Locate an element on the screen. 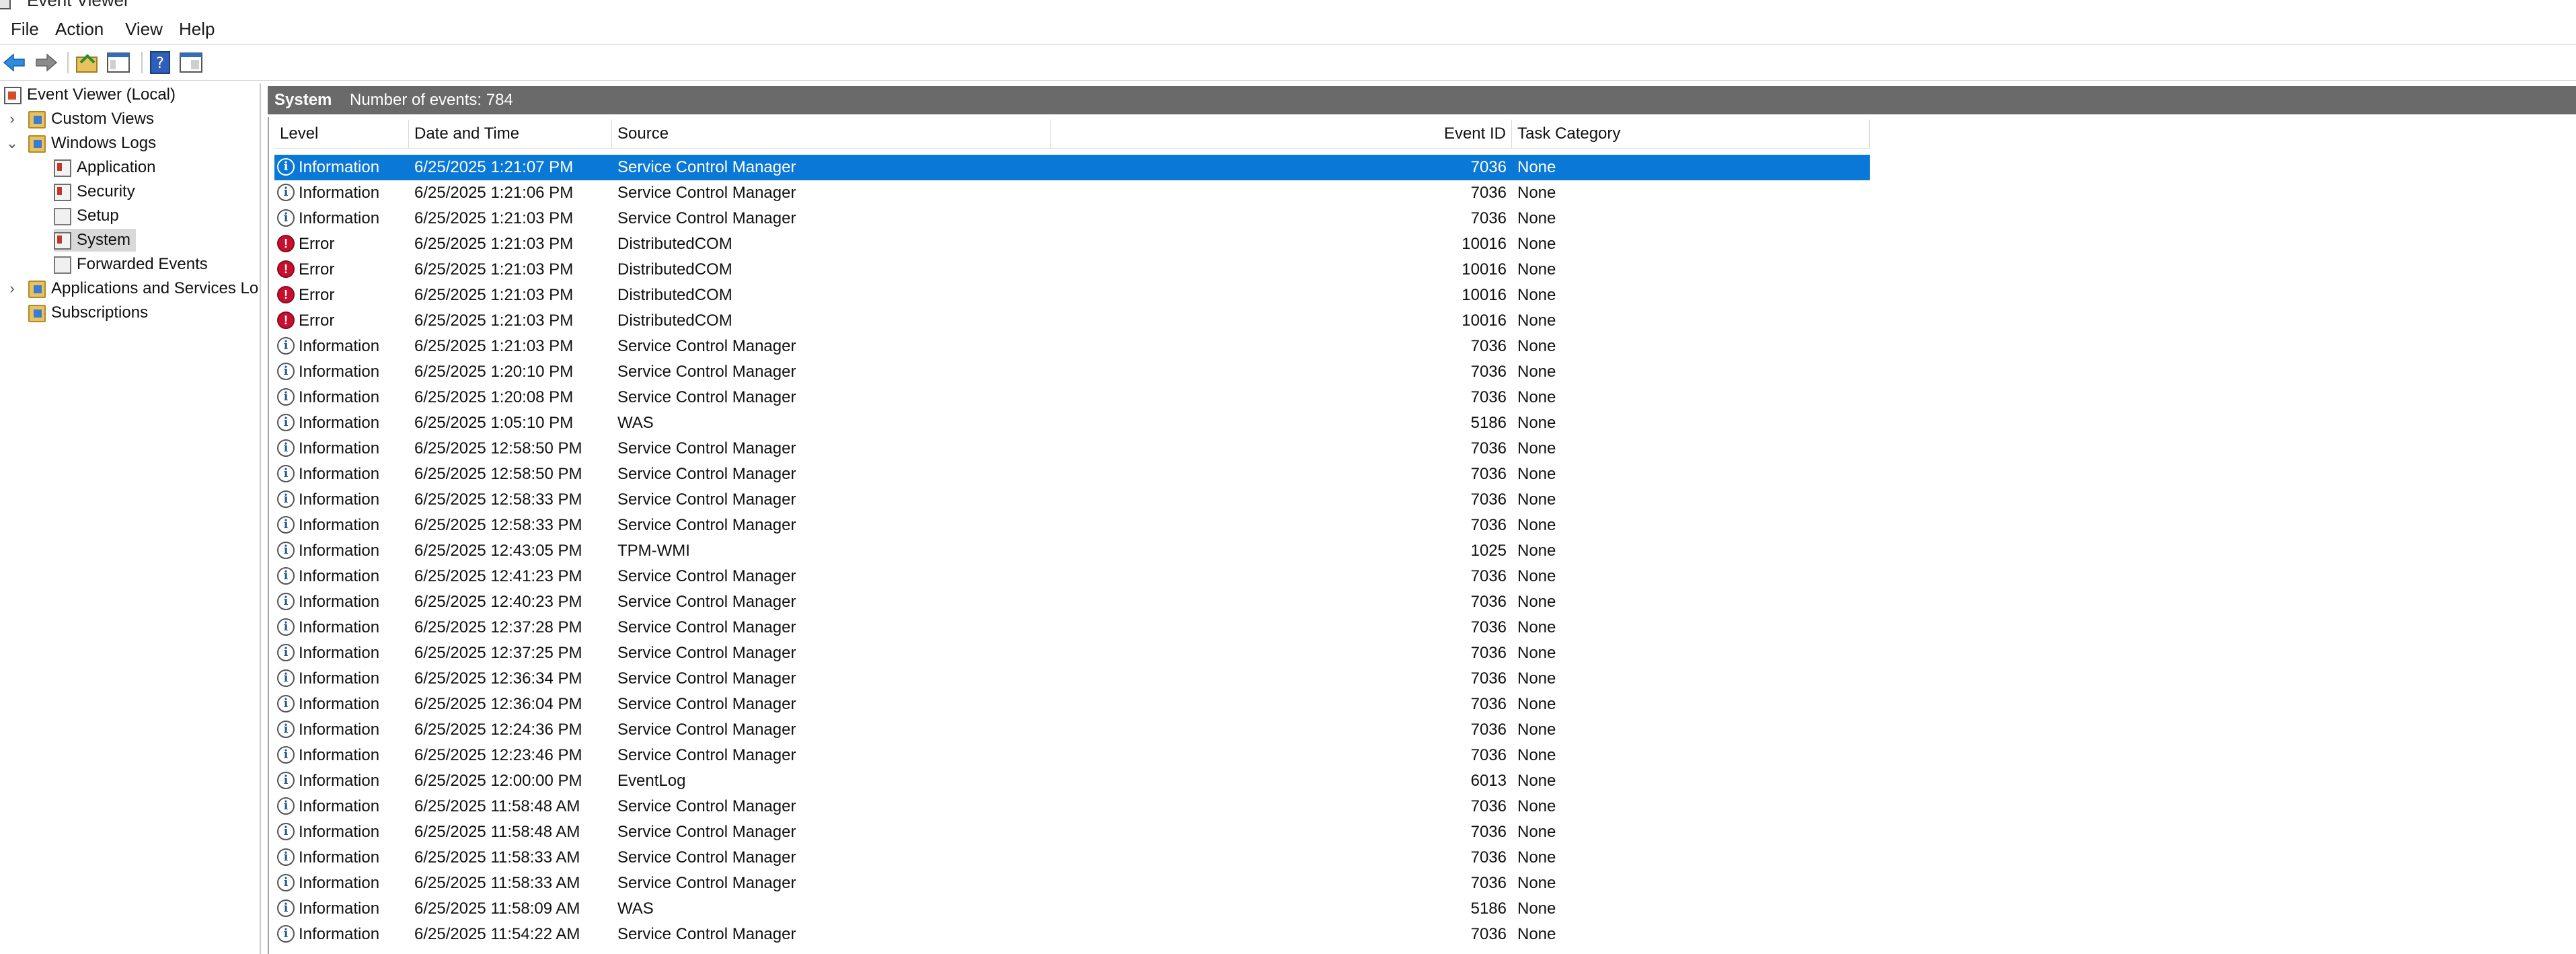 Image resolution: width=2576 pixels, height=954 pixels. column-date-time: Date and Time is located at coordinates (510, 134).